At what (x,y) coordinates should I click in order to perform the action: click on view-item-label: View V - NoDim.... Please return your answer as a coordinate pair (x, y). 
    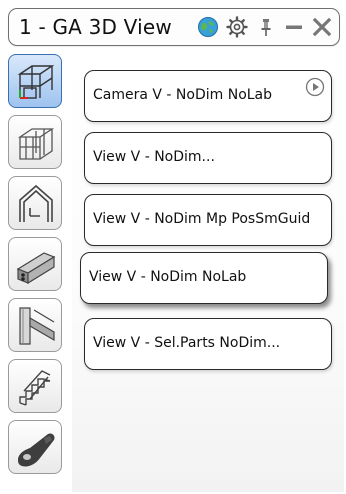
    Looking at the image, I should click on (154, 157).